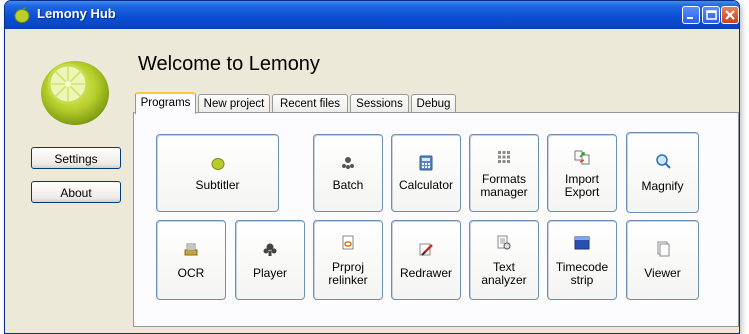 Image resolution: width=749 pixels, height=334 pixels. What do you see at coordinates (690, 18) in the screenshot?
I see `minimize-icon` at bounding box center [690, 18].